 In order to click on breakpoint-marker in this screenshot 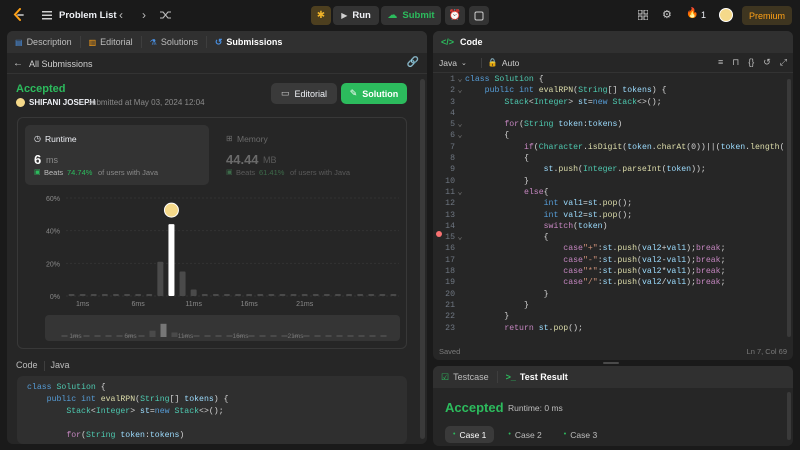, I will do `click(439, 234)`.